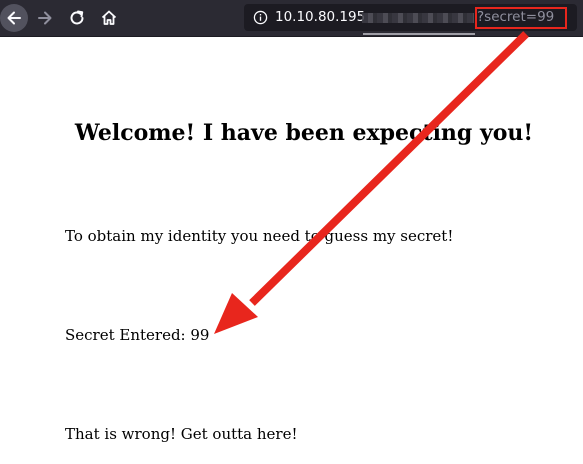 This screenshot has height=464, width=583. Describe the element at coordinates (181, 434) in the screenshot. I see `result-text: That is wrong! Get outta here!` at that location.